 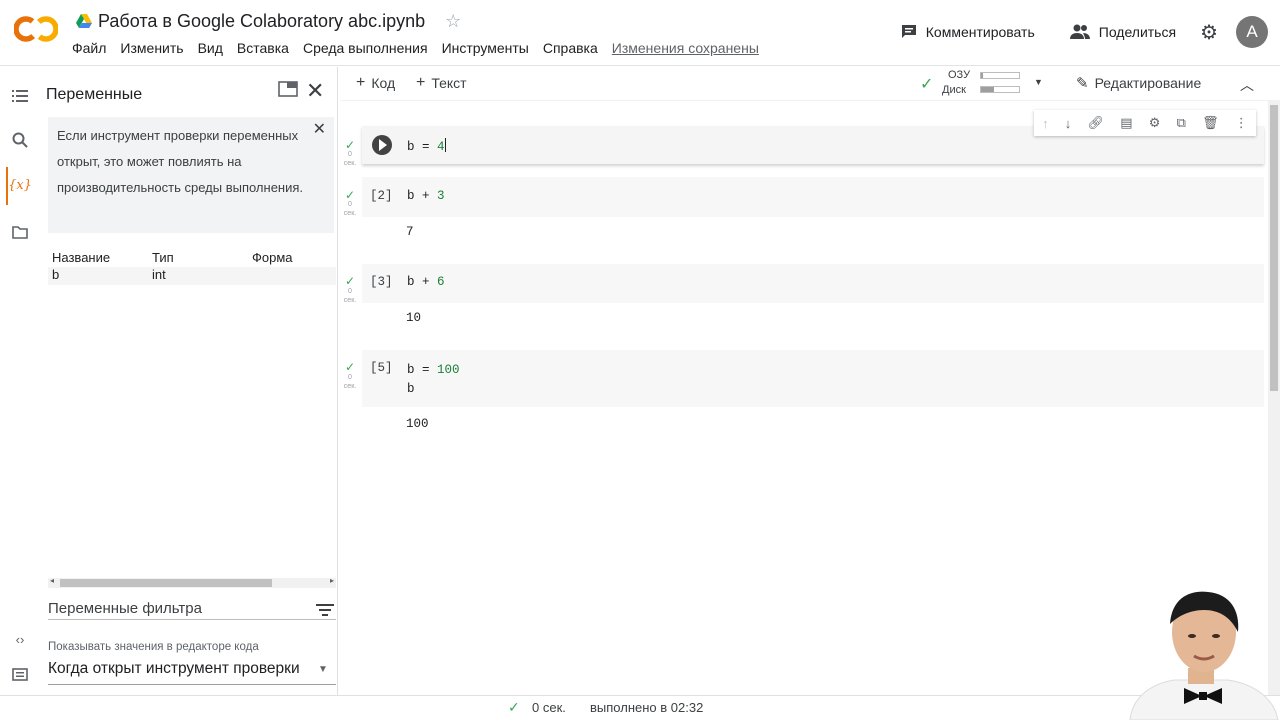 I want to click on open-in-tab-icon, so click(x=288, y=91).